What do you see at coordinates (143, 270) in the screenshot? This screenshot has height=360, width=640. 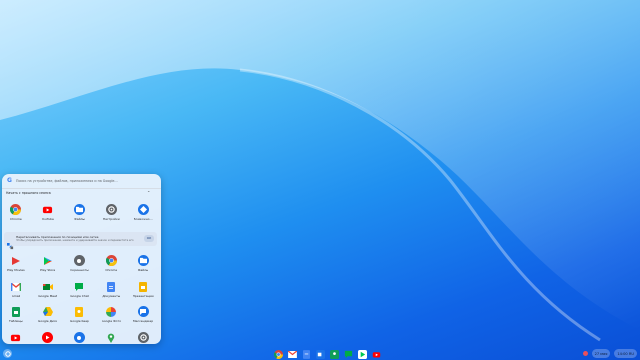 I see `app-label: Файлы` at bounding box center [143, 270].